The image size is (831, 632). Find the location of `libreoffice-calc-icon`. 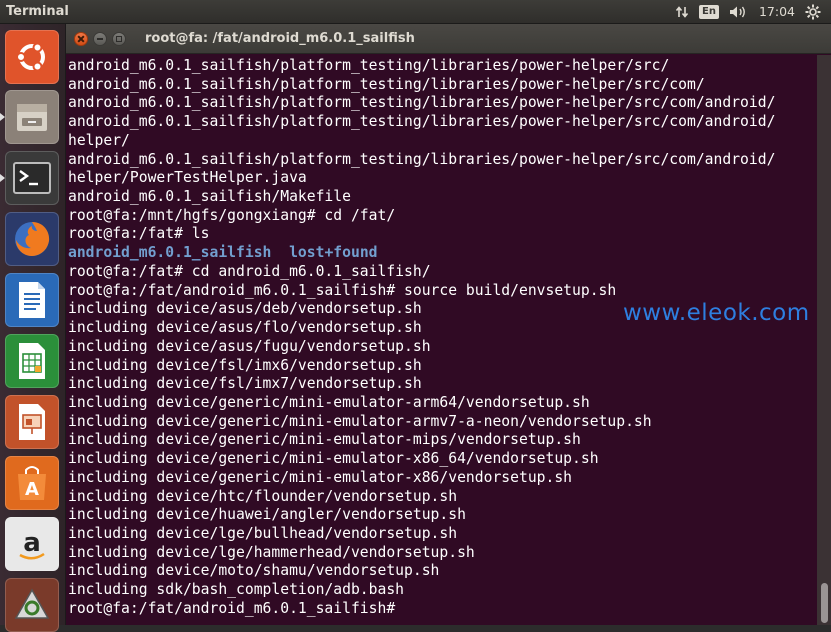

libreoffice-calc-icon is located at coordinates (32, 361).